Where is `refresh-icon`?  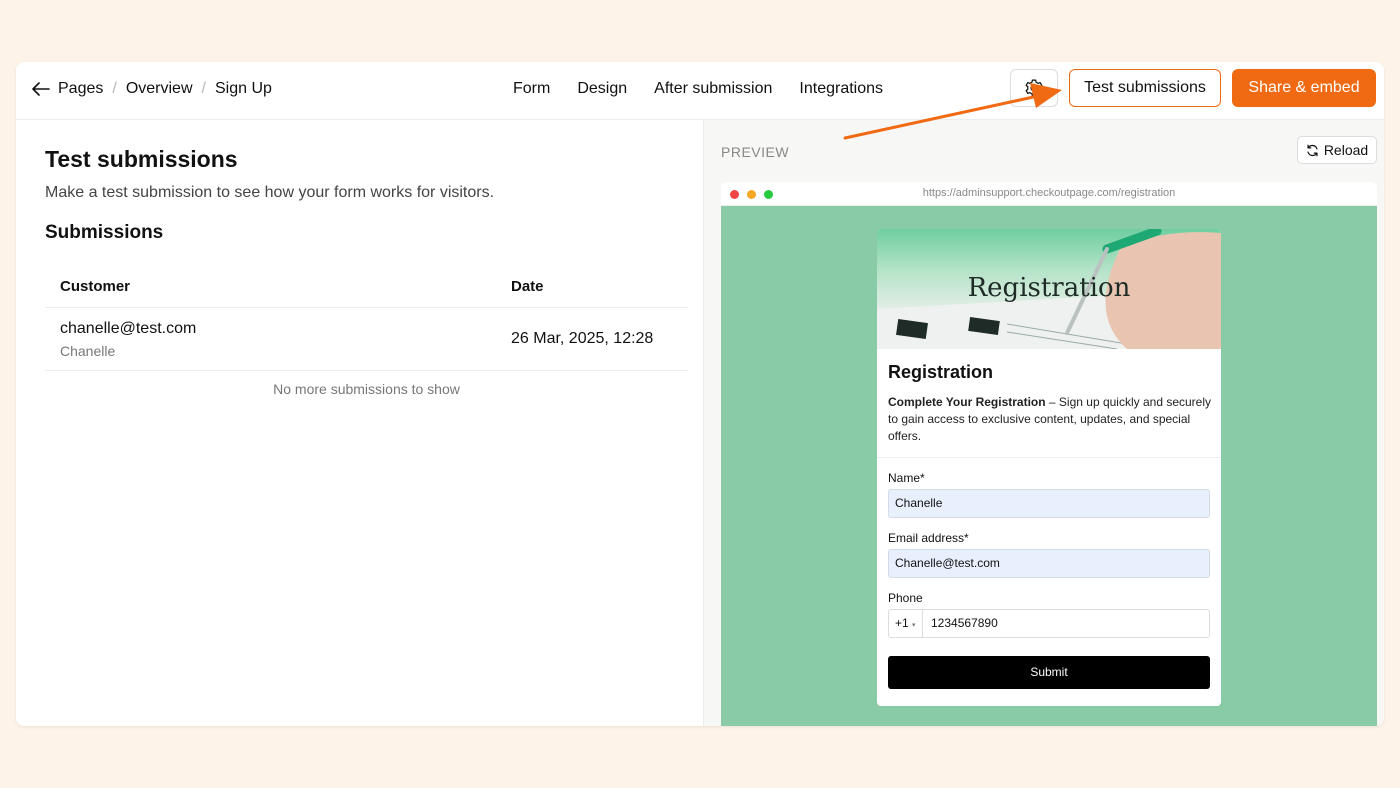
refresh-icon is located at coordinates (1312, 150).